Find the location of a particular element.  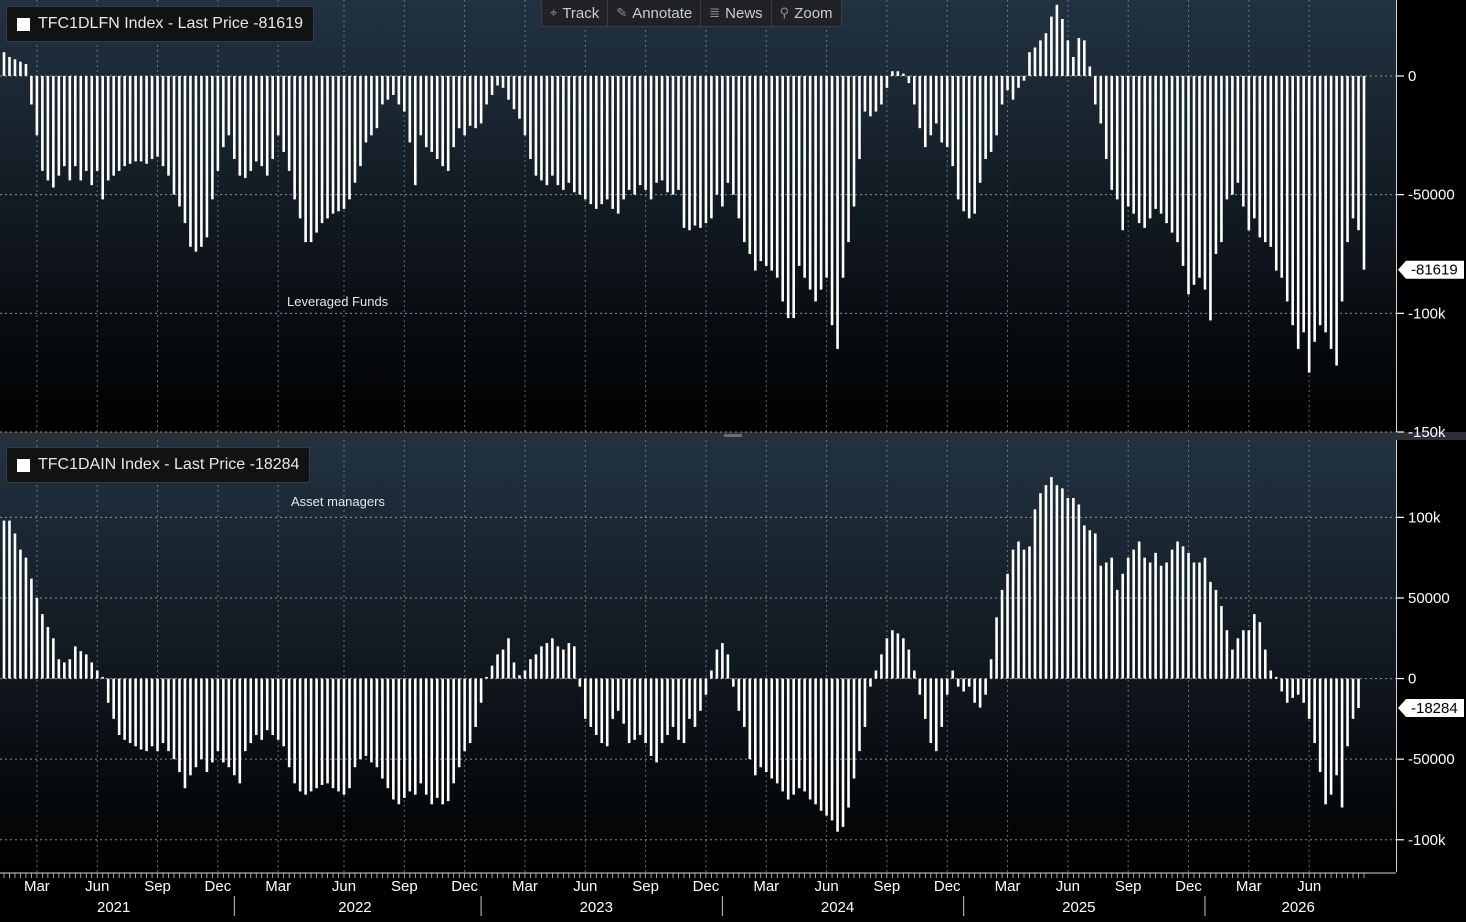

divider-grip is located at coordinates (733, 435).